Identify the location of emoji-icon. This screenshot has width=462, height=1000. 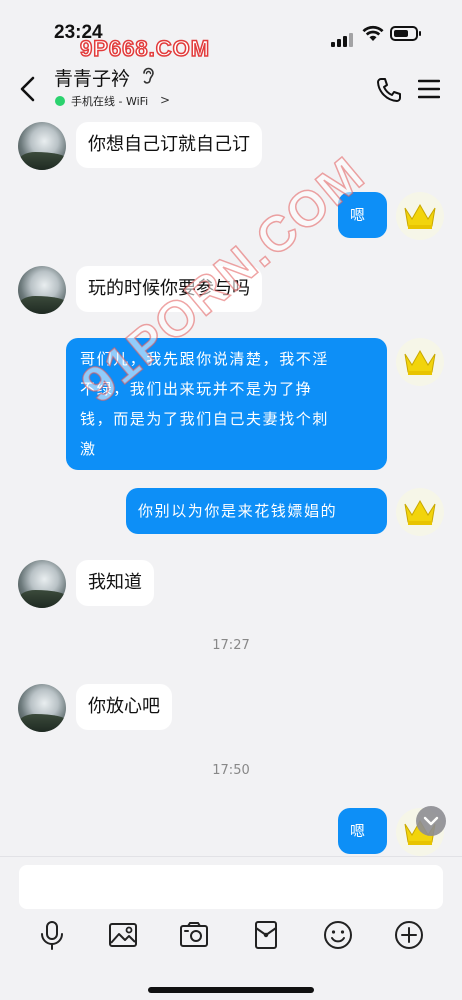
(338, 935).